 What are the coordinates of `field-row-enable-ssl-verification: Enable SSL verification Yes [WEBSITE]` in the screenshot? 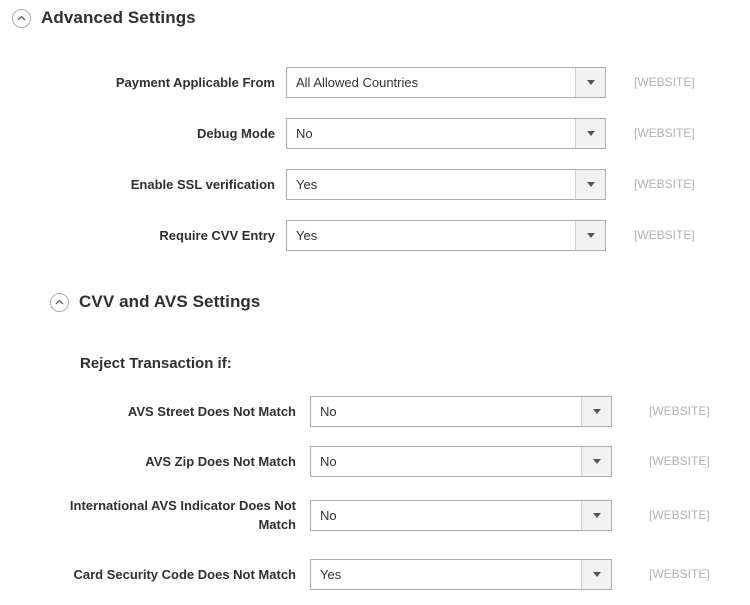 It's located at (377, 184).